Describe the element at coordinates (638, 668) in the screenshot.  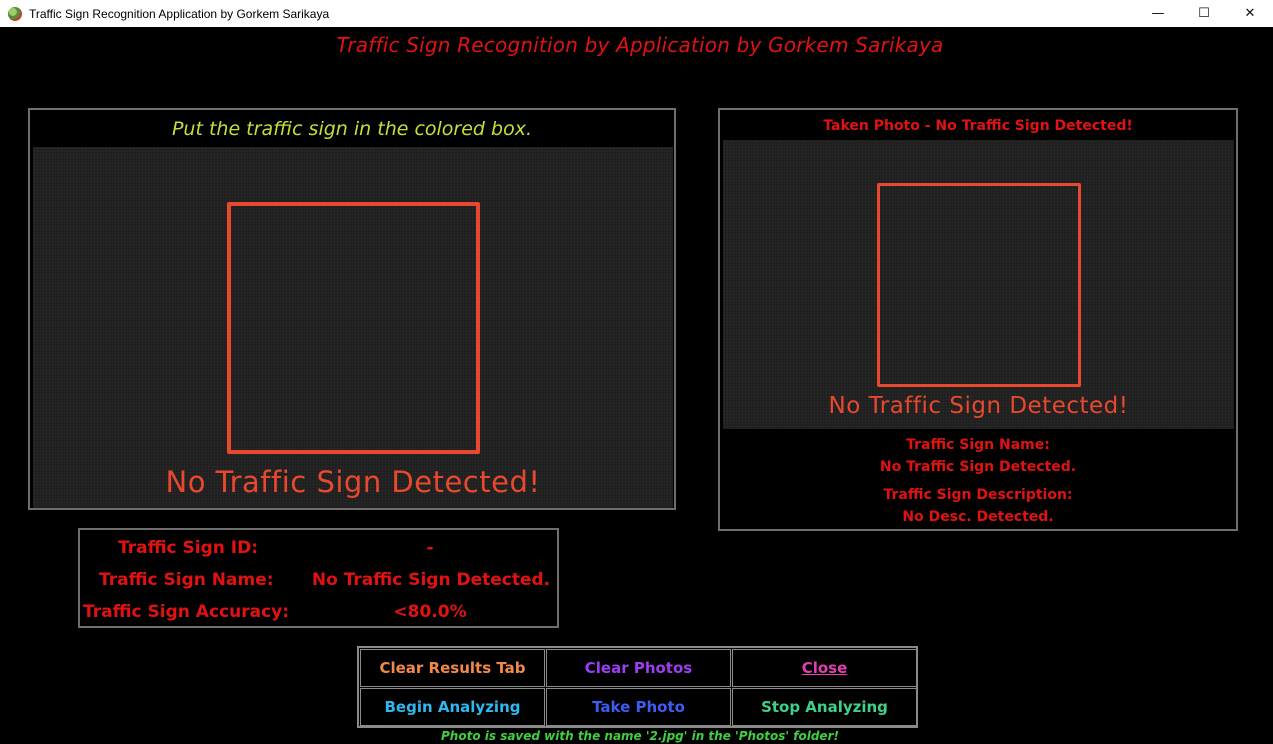
I see `clear-photos-button: Clear Photos` at that location.